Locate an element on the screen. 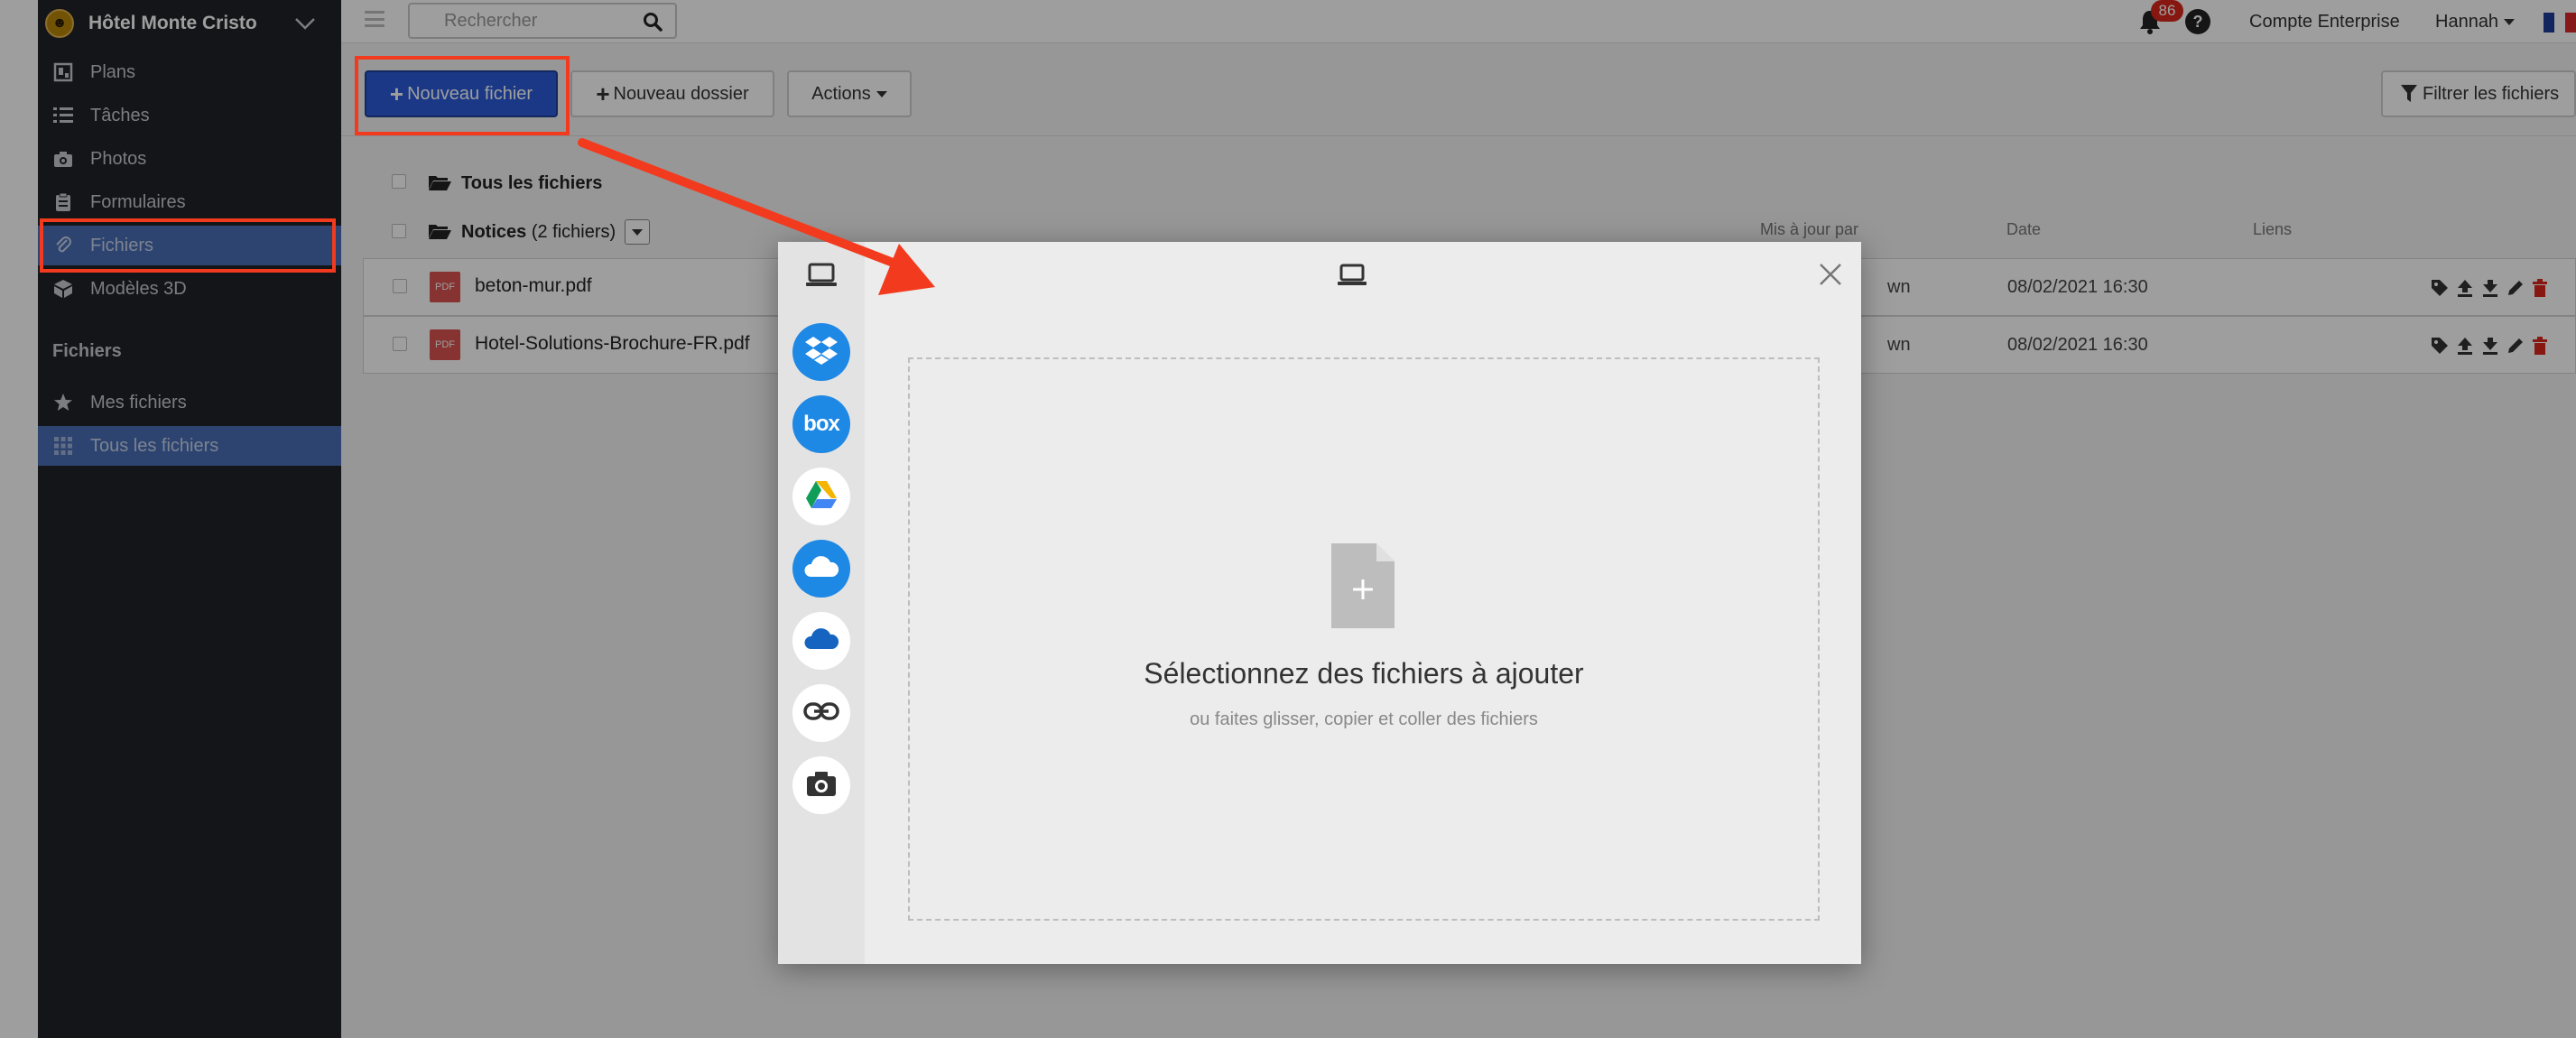 This screenshot has height=1038, width=2576. annotation-arrow-icon is located at coordinates (757, 217).